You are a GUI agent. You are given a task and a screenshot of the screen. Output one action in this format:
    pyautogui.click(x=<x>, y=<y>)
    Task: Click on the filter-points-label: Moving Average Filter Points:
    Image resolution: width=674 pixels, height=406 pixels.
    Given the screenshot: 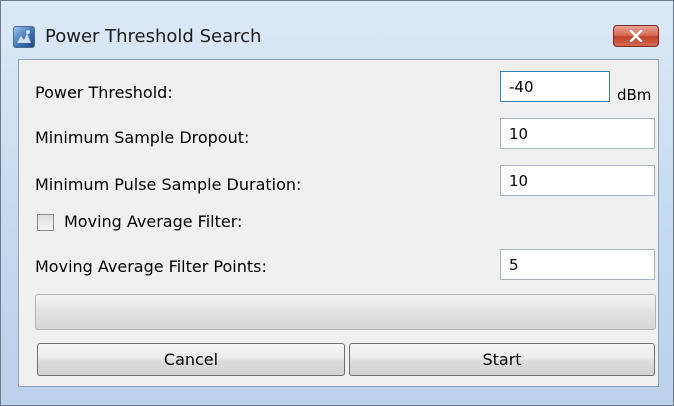 What is the action you would take?
    pyautogui.click(x=151, y=266)
    